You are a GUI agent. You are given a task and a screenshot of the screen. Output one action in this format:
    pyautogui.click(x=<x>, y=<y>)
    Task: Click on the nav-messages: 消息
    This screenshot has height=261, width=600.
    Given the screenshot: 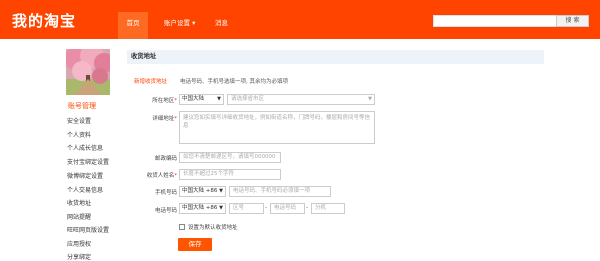 What is the action you would take?
    pyautogui.click(x=221, y=22)
    